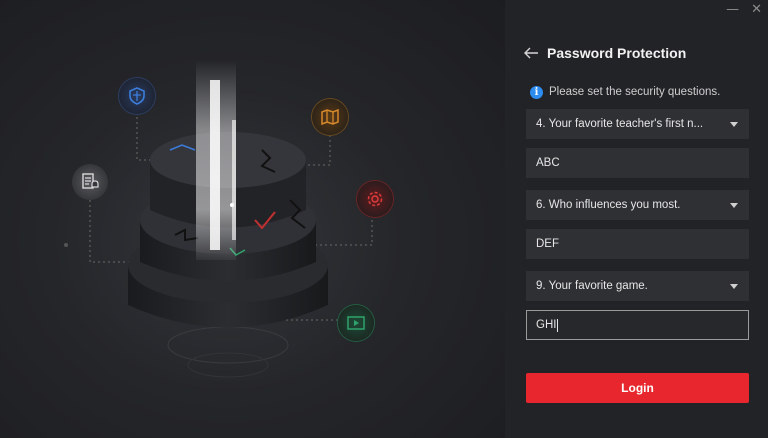  I want to click on security-question-3-select: 9. Your favorite game., so click(637, 286).